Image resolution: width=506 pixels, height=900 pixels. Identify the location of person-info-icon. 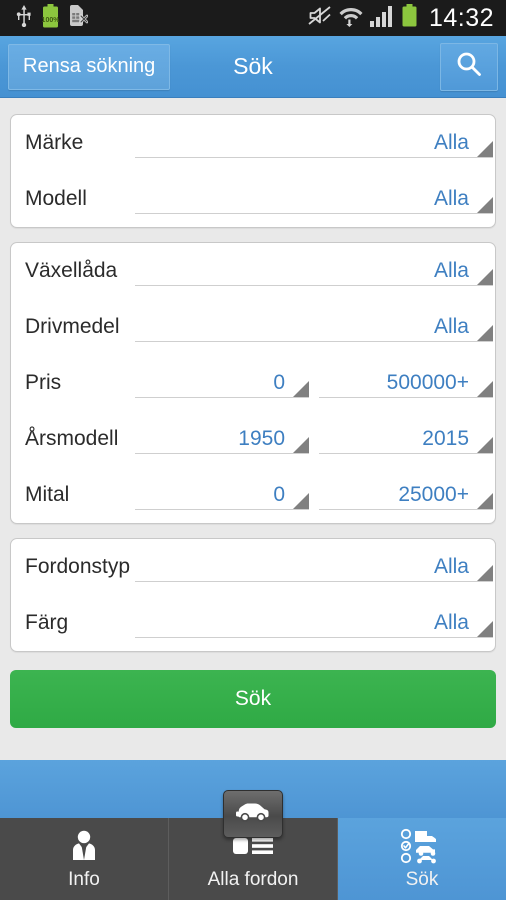
(84, 846).